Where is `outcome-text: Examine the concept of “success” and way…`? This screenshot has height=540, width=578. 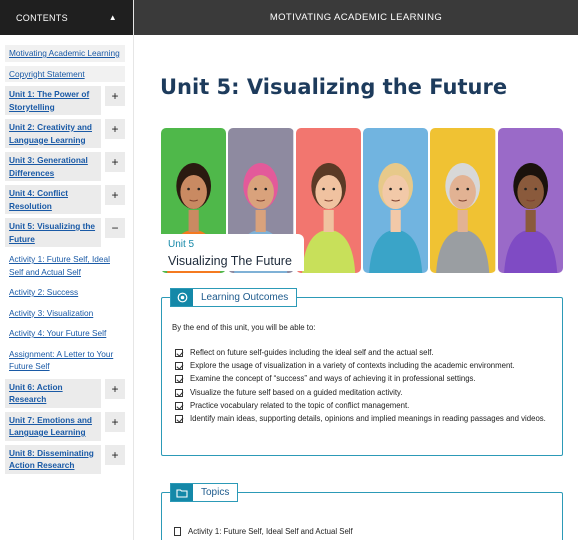
outcome-text: Examine the concept of “success” and way… is located at coordinates (333, 379).